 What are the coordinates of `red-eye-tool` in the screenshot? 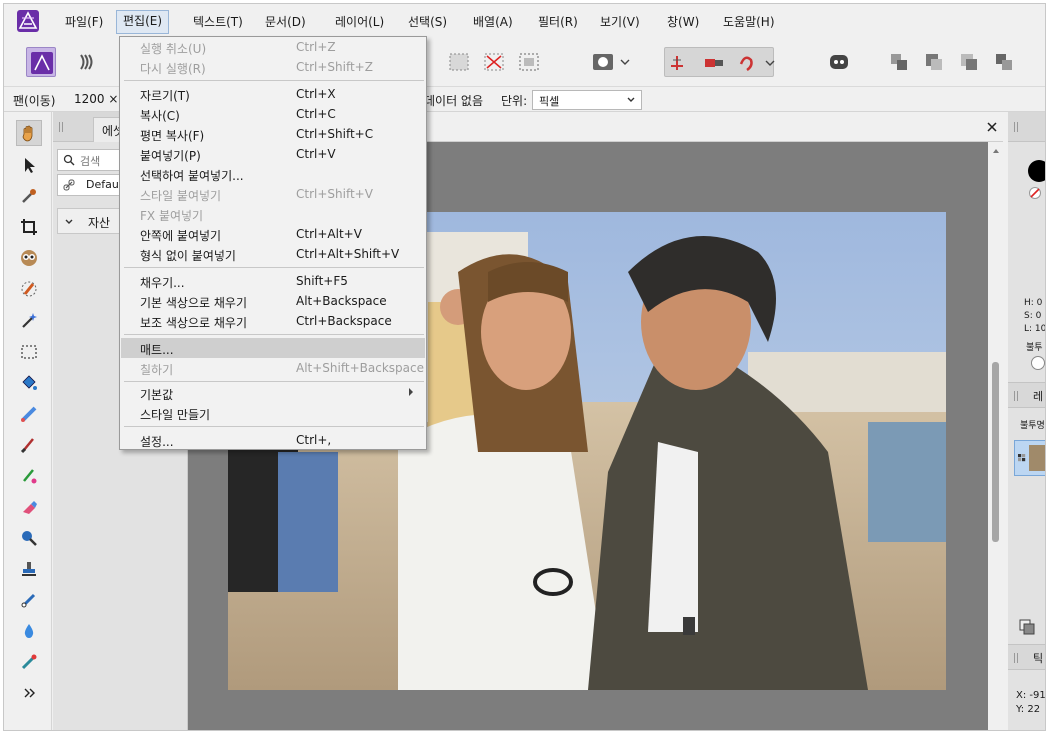 It's located at (29, 258).